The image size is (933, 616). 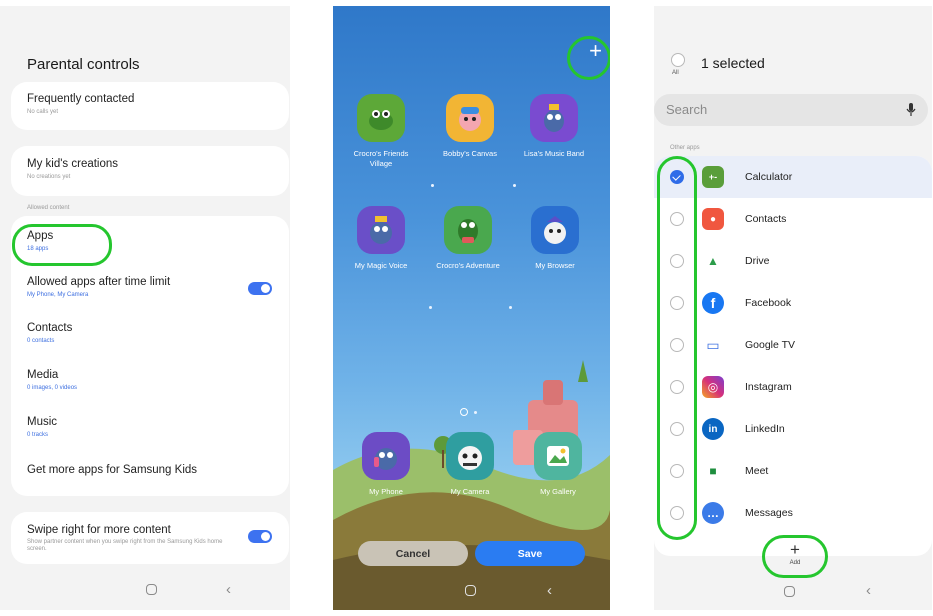 What do you see at coordinates (554, 153) in the screenshot?
I see `app-name: Lisa's Music Band` at bounding box center [554, 153].